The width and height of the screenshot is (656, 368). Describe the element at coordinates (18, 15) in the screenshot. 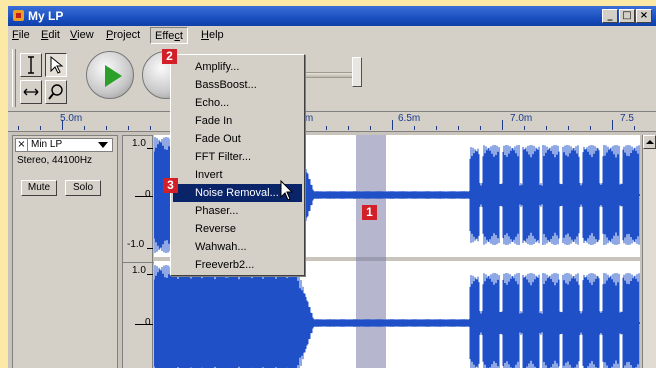

I see `app-icon` at that location.